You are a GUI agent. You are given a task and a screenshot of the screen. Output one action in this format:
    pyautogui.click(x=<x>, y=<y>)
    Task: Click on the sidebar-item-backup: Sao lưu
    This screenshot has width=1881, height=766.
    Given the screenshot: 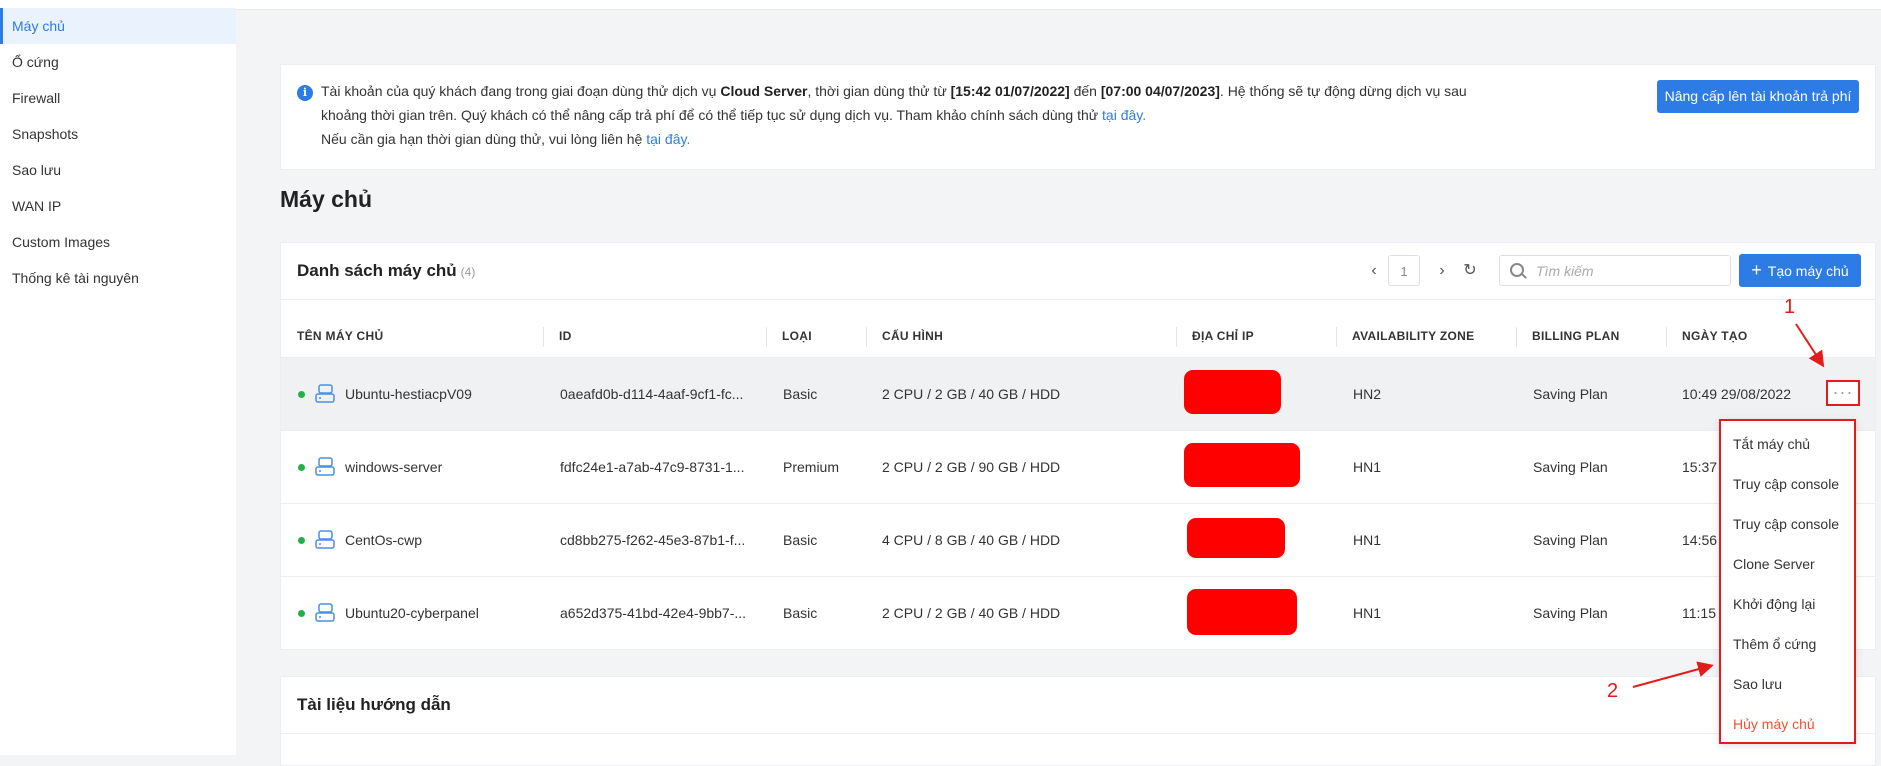 What is the action you would take?
    pyautogui.click(x=118, y=170)
    